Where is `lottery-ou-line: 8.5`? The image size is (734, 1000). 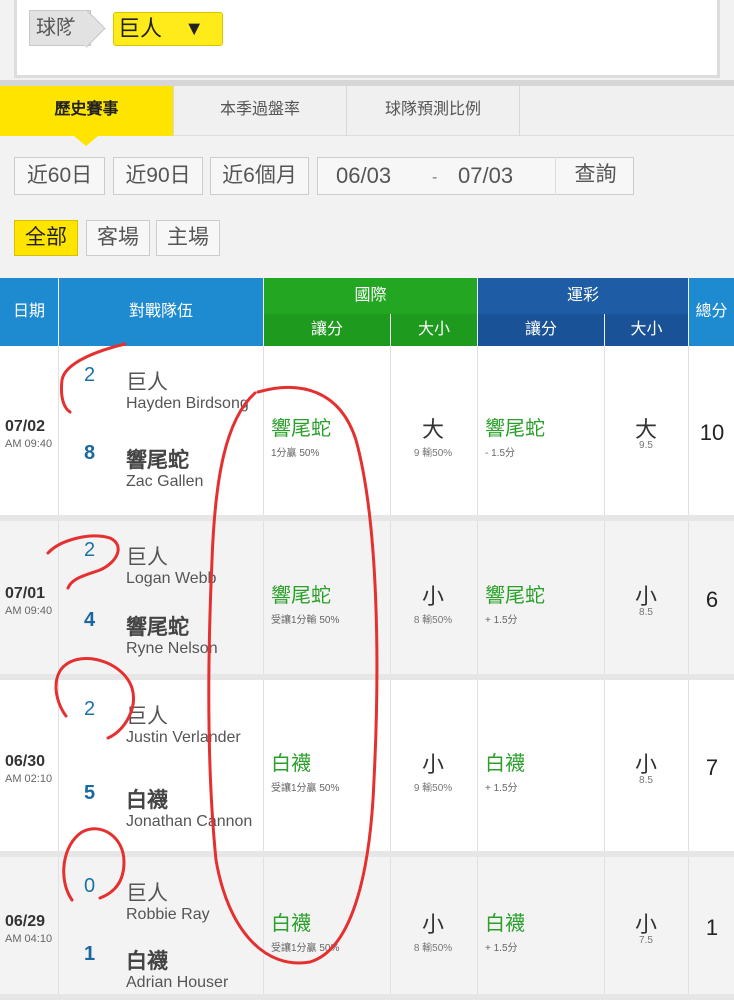
lottery-ou-line: 8.5 is located at coordinates (646, 612).